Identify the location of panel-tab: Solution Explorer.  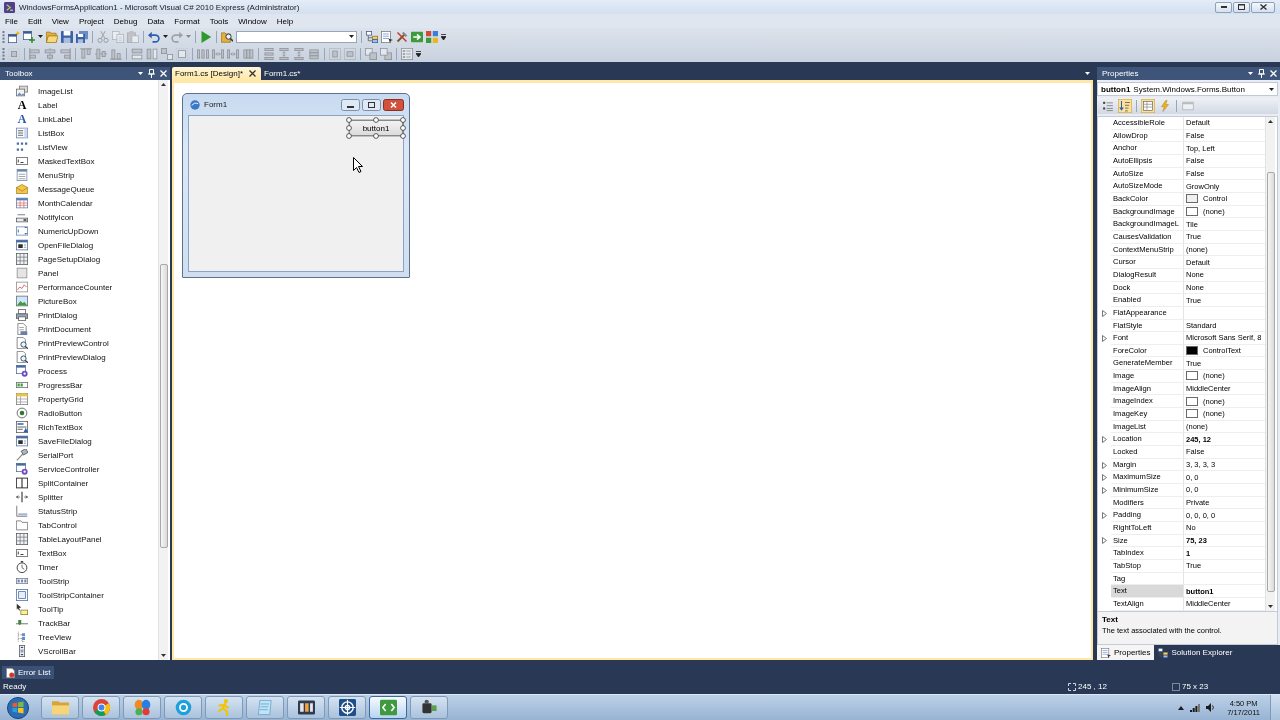
(1195, 652).